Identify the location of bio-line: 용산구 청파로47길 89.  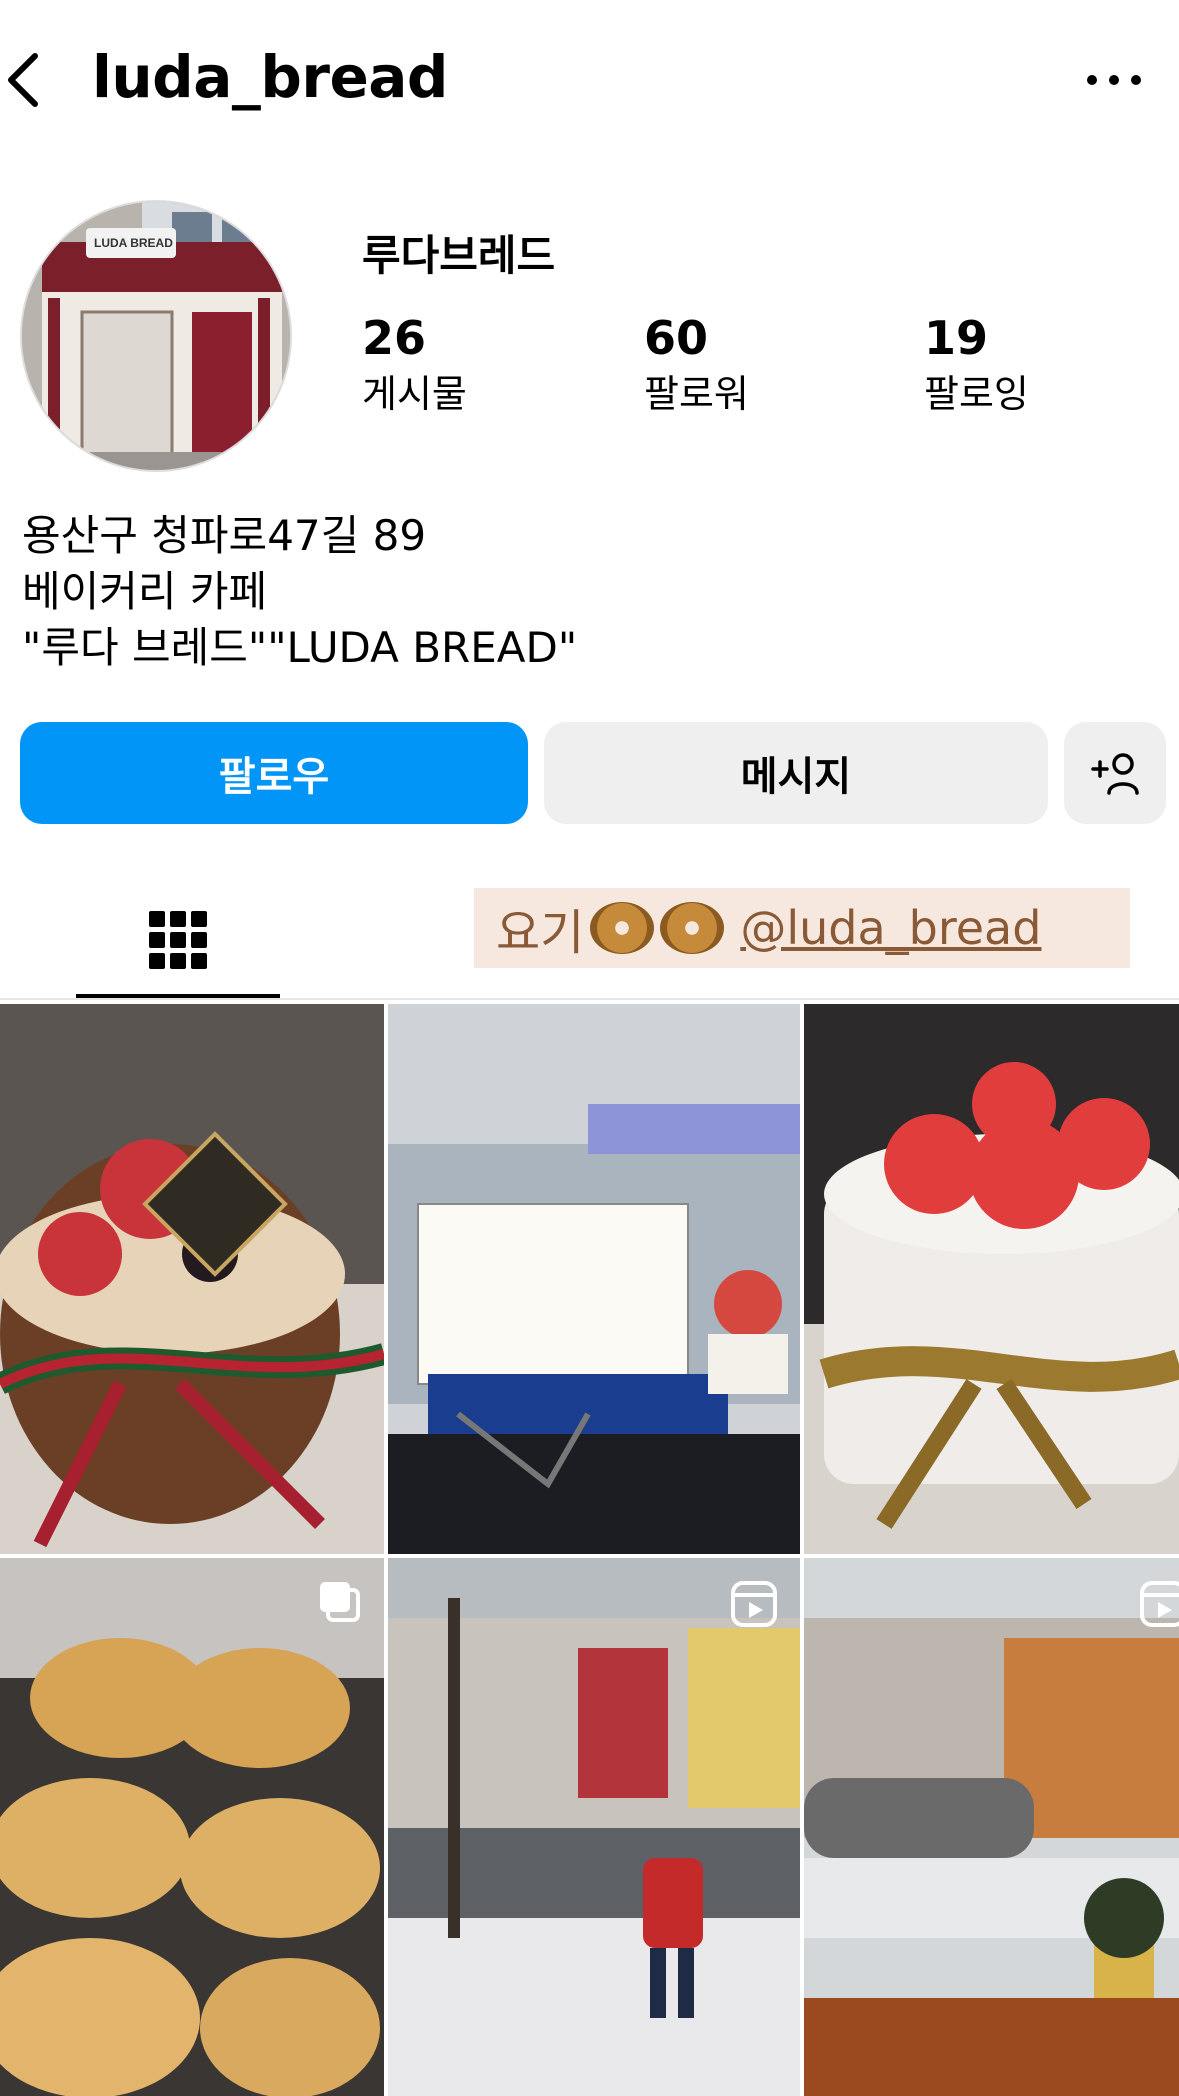
(224, 535).